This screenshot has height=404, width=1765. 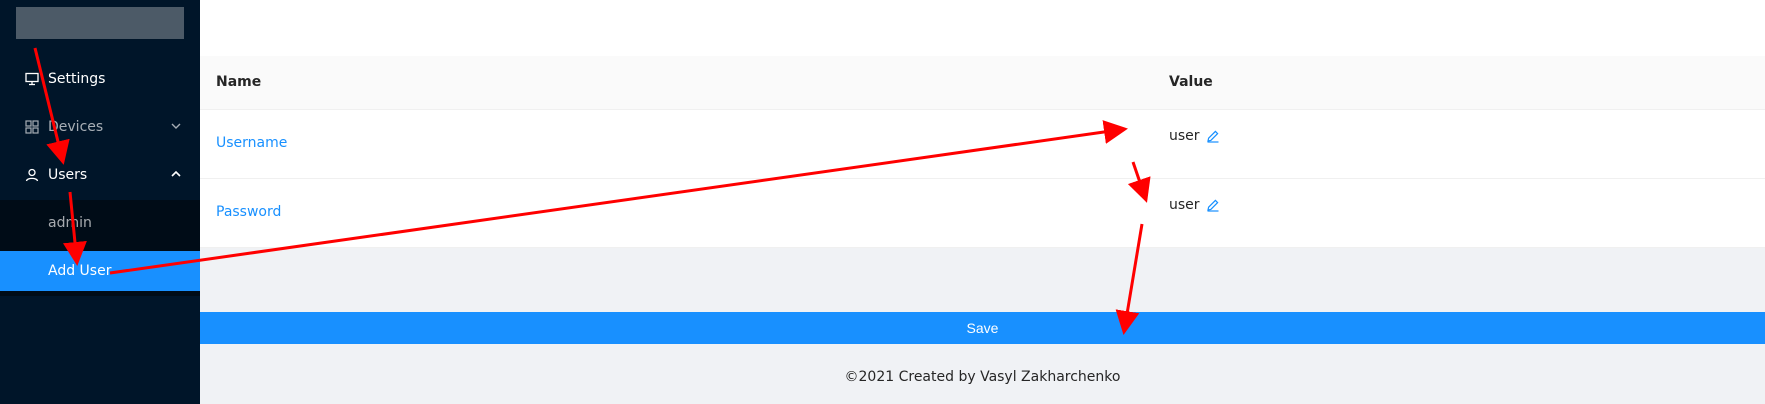 I want to click on sidebar-item-label: Settings, so click(x=77, y=79).